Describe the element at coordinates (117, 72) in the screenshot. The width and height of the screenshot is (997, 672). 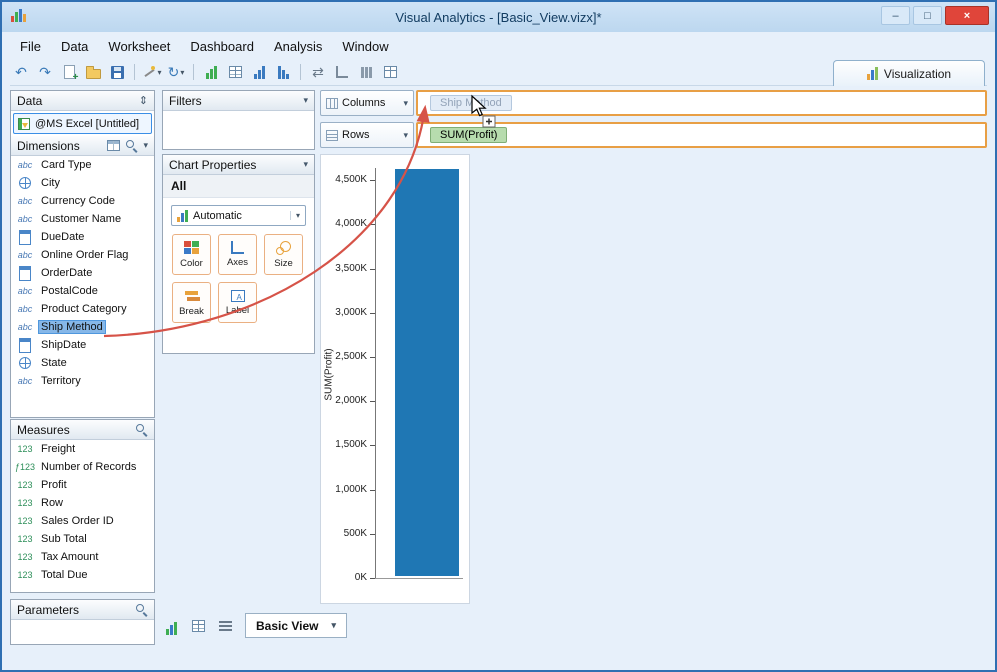
I see `save-button` at that location.